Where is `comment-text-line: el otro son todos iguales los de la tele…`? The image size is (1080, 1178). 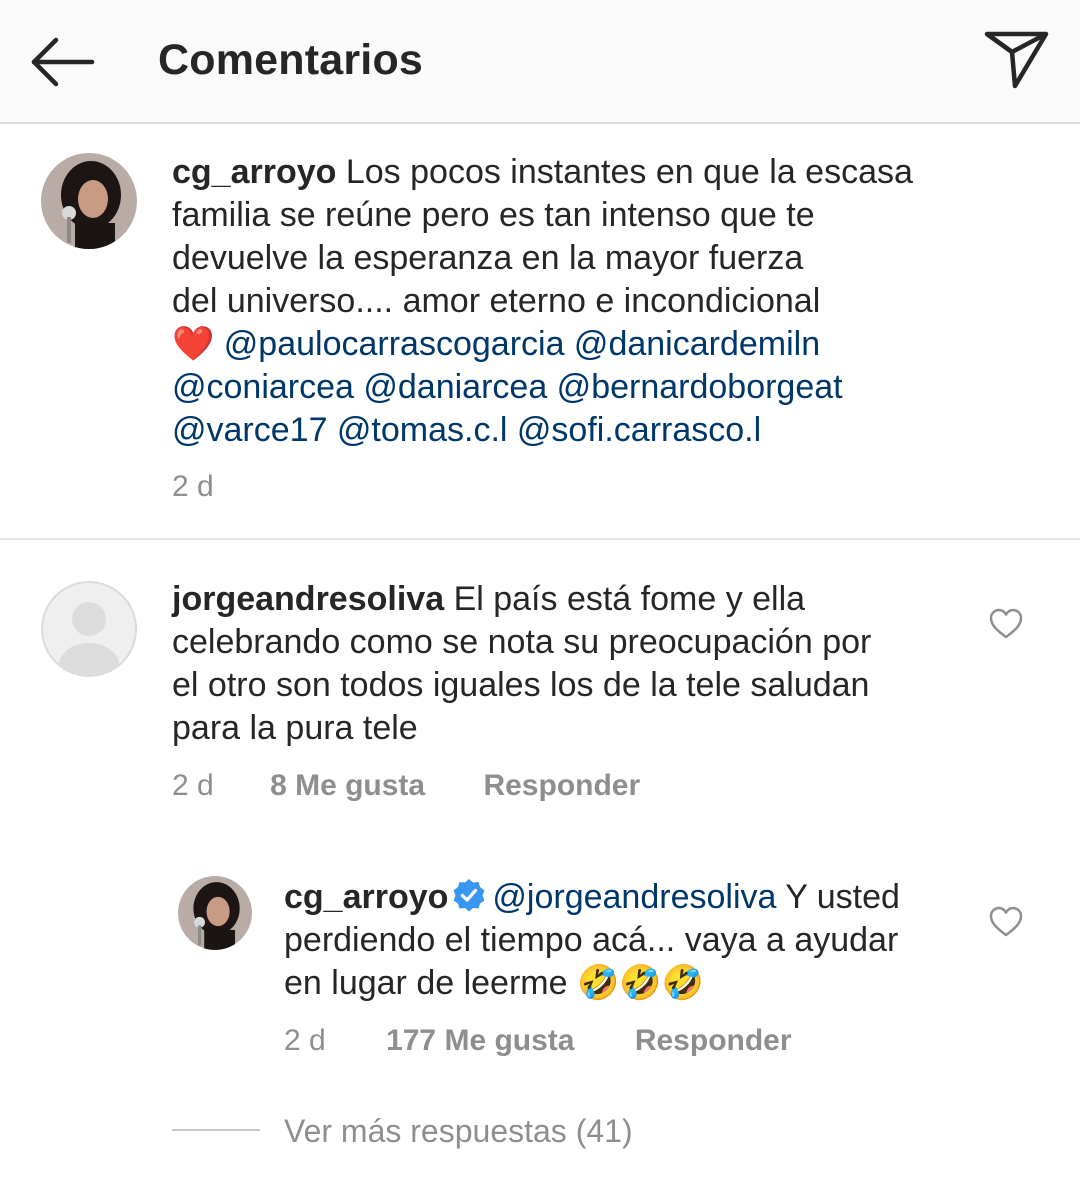 comment-text-line: el otro son todos iguales los de la tele… is located at coordinates (521, 685).